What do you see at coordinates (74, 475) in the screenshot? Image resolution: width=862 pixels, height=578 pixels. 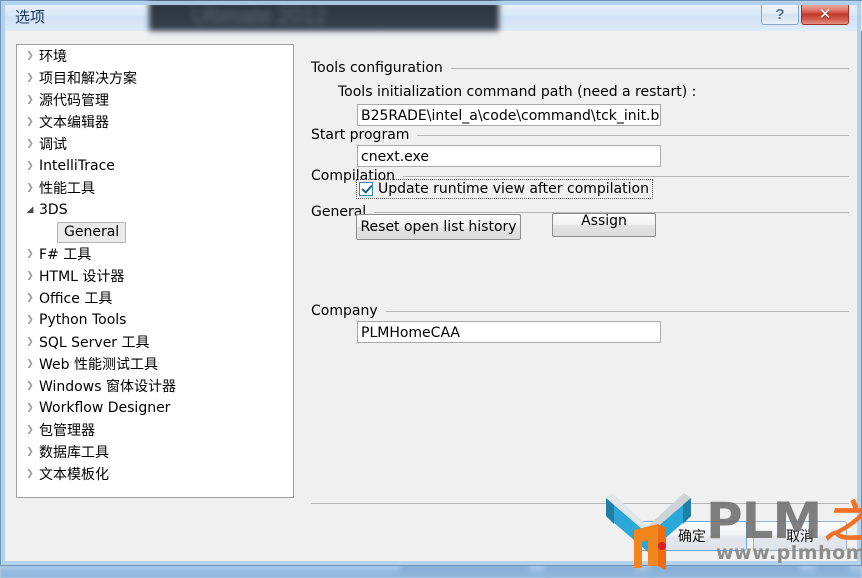 I see `tree-item-label: 文本模板化` at bounding box center [74, 475].